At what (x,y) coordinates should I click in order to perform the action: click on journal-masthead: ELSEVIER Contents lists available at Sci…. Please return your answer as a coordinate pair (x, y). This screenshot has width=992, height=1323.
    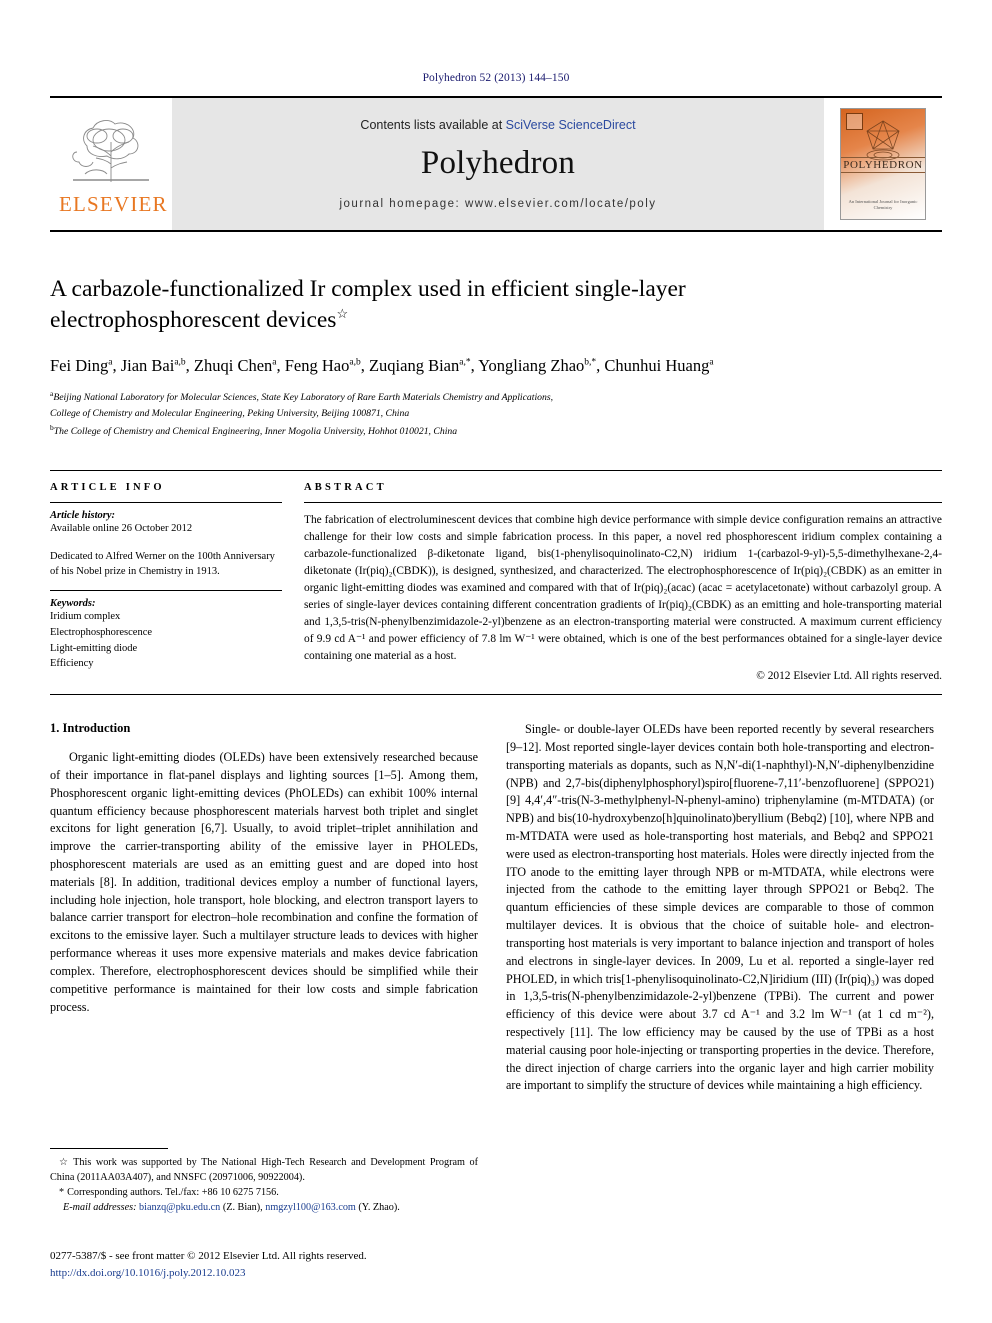
    Looking at the image, I should click on (496, 164).